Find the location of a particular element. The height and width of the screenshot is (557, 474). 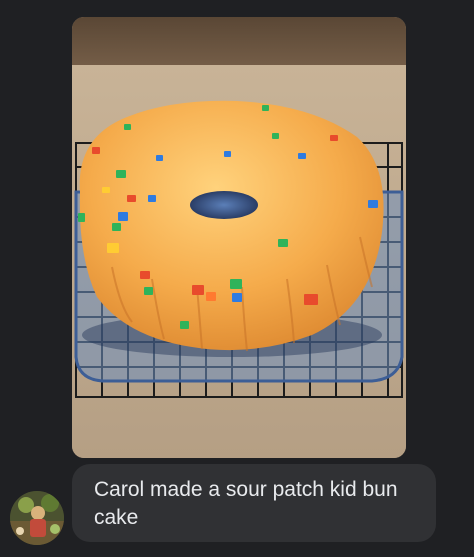

profile-photo-icon is located at coordinates (37, 518).